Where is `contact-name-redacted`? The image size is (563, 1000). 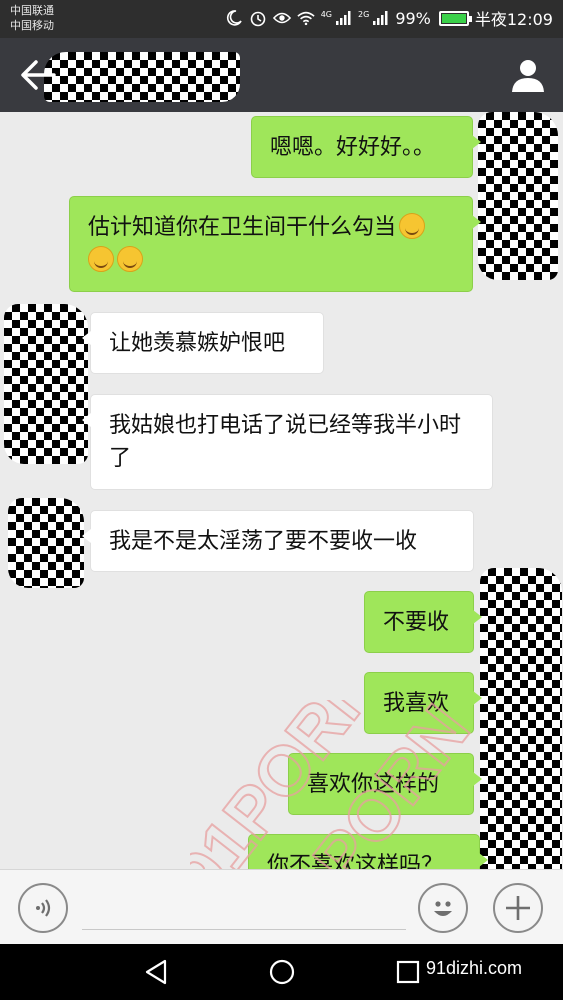 contact-name-redacted is located at coordinates (142, 77).